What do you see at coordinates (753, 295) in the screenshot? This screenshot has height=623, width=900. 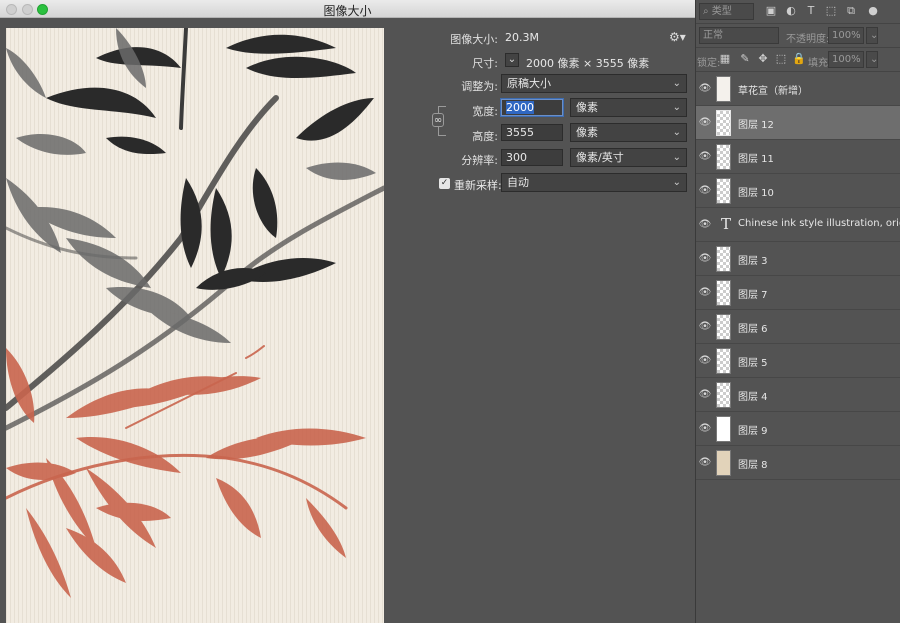 I see `layer-name: 图层 7` at bounding box center [753, 295].